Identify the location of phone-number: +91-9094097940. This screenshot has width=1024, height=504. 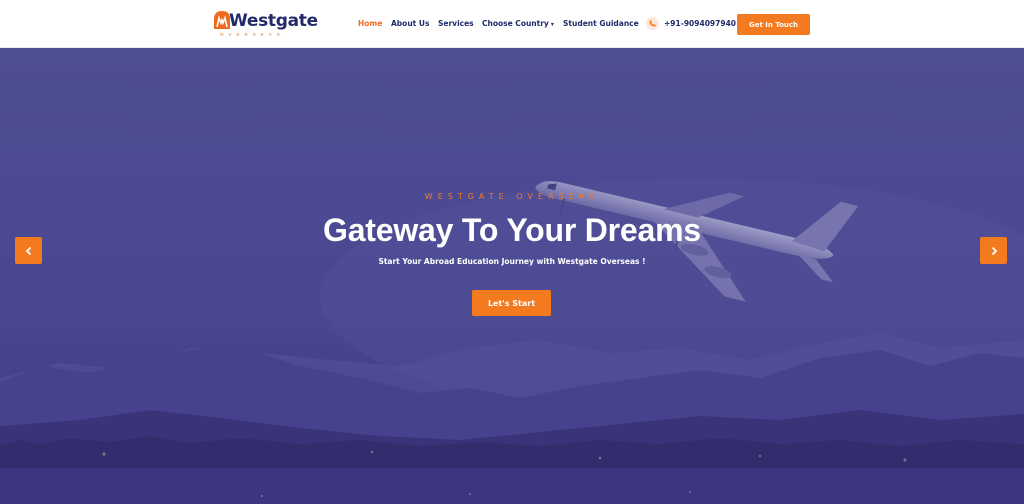
(700, 23).